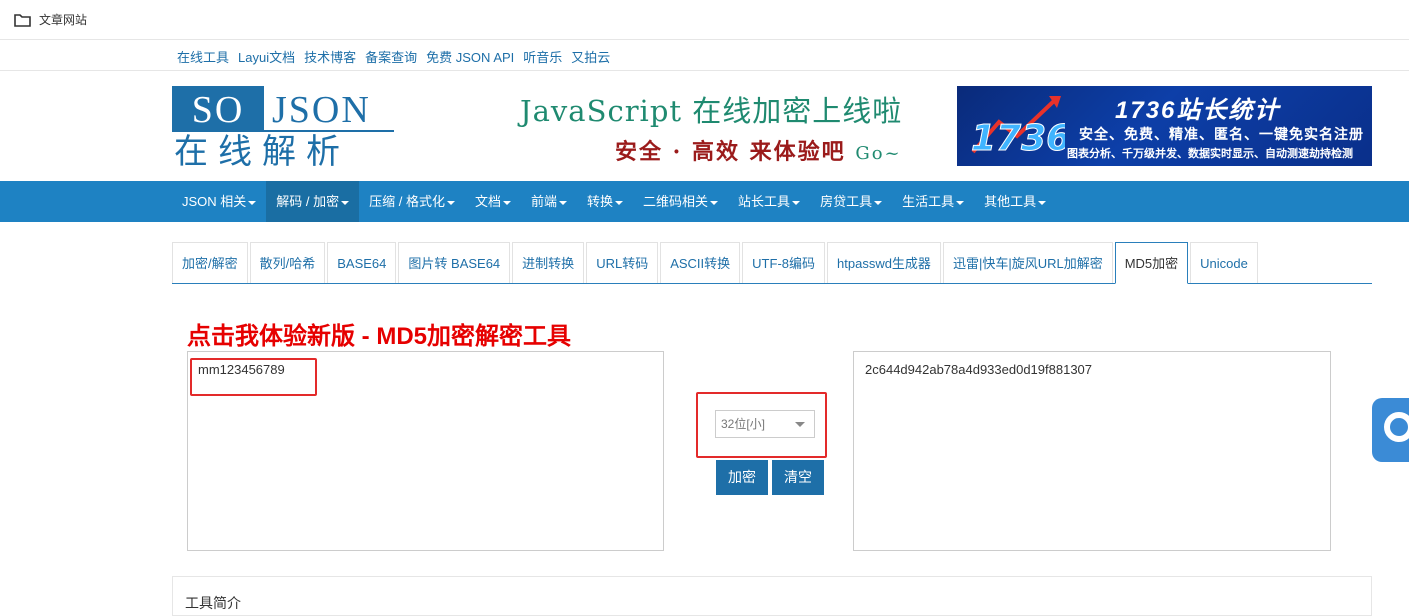  What do you see at coordinates (262, 152) in the screenshot?
I see `logo-subtitle: 在线解析` at bounding box center [262, 152].